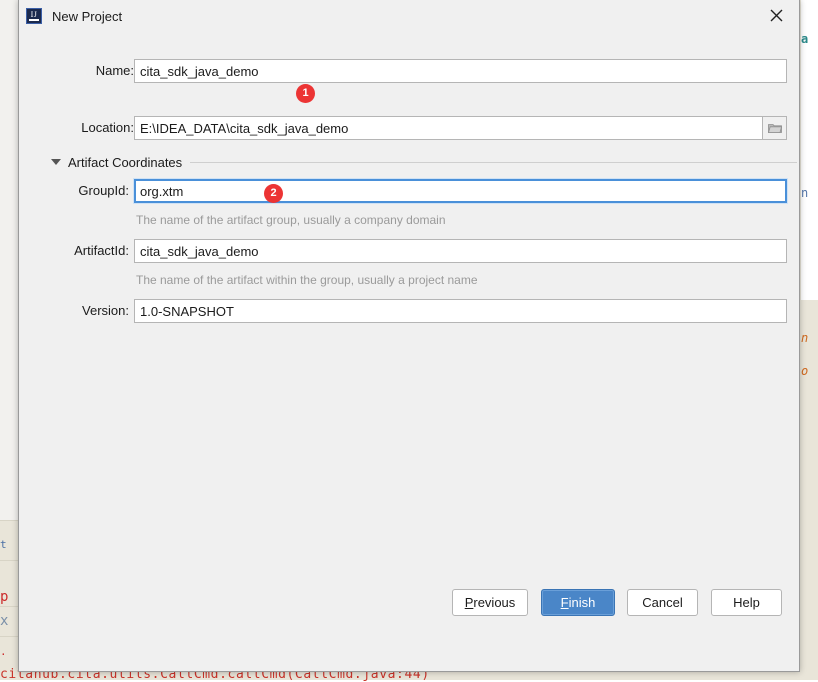 Image resolution: width=818 pixels, height=682 pixels. I want to click on cancel-button: Cancel, so click(662, 602).